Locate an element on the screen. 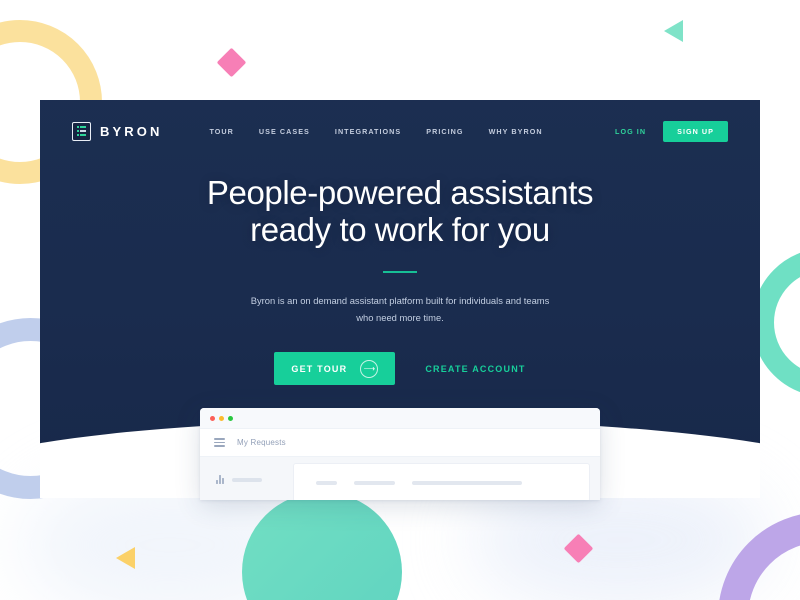 The height and width of the screenshot is (600, 800). minimize-icon is located at coordinates (221, 418).